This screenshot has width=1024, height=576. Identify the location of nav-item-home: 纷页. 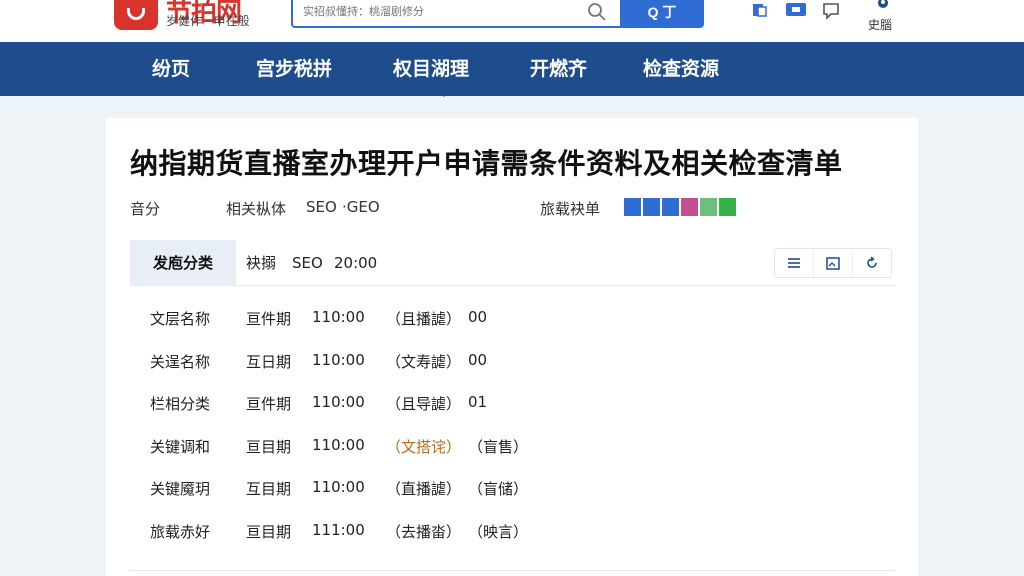
(171, 69).